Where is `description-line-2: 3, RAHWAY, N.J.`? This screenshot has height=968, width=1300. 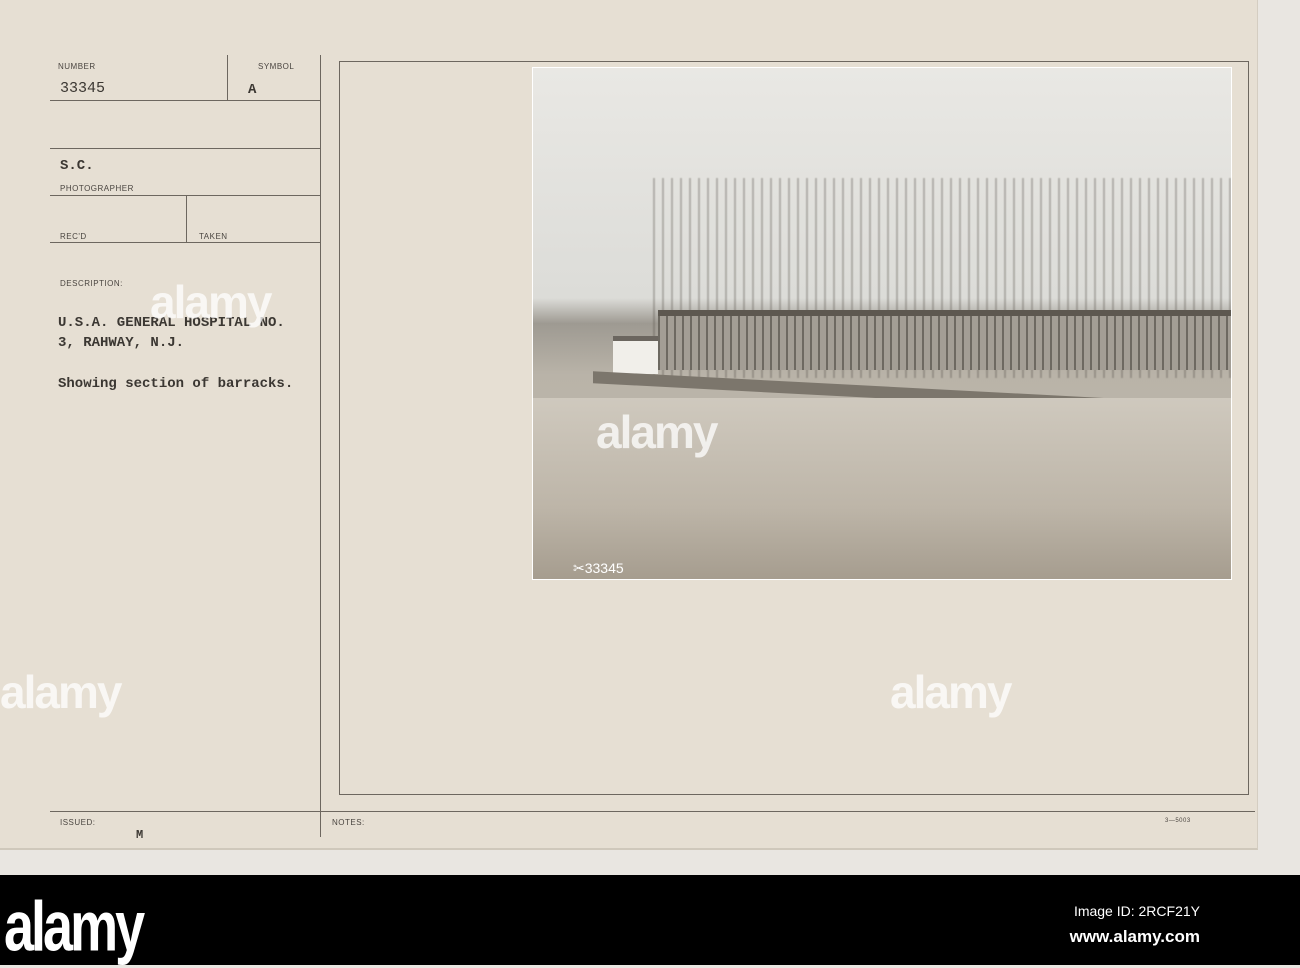
description-line-2: 3, RAHWAY, N.J. is located at coordinates (121, 343).